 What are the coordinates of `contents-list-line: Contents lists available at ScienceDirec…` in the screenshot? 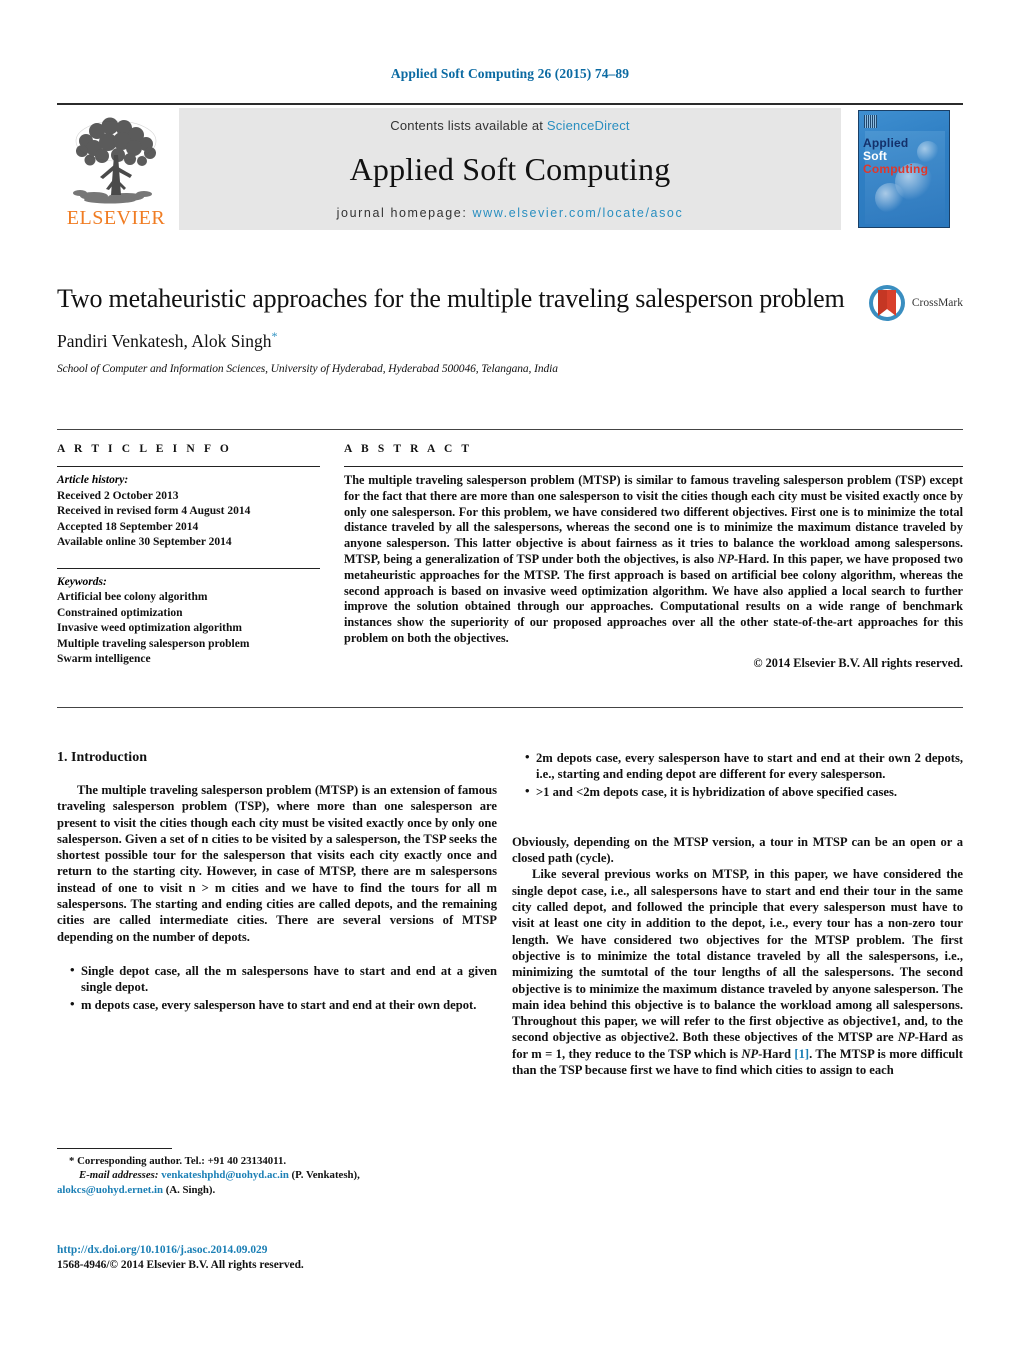 It's located at (509, 125).